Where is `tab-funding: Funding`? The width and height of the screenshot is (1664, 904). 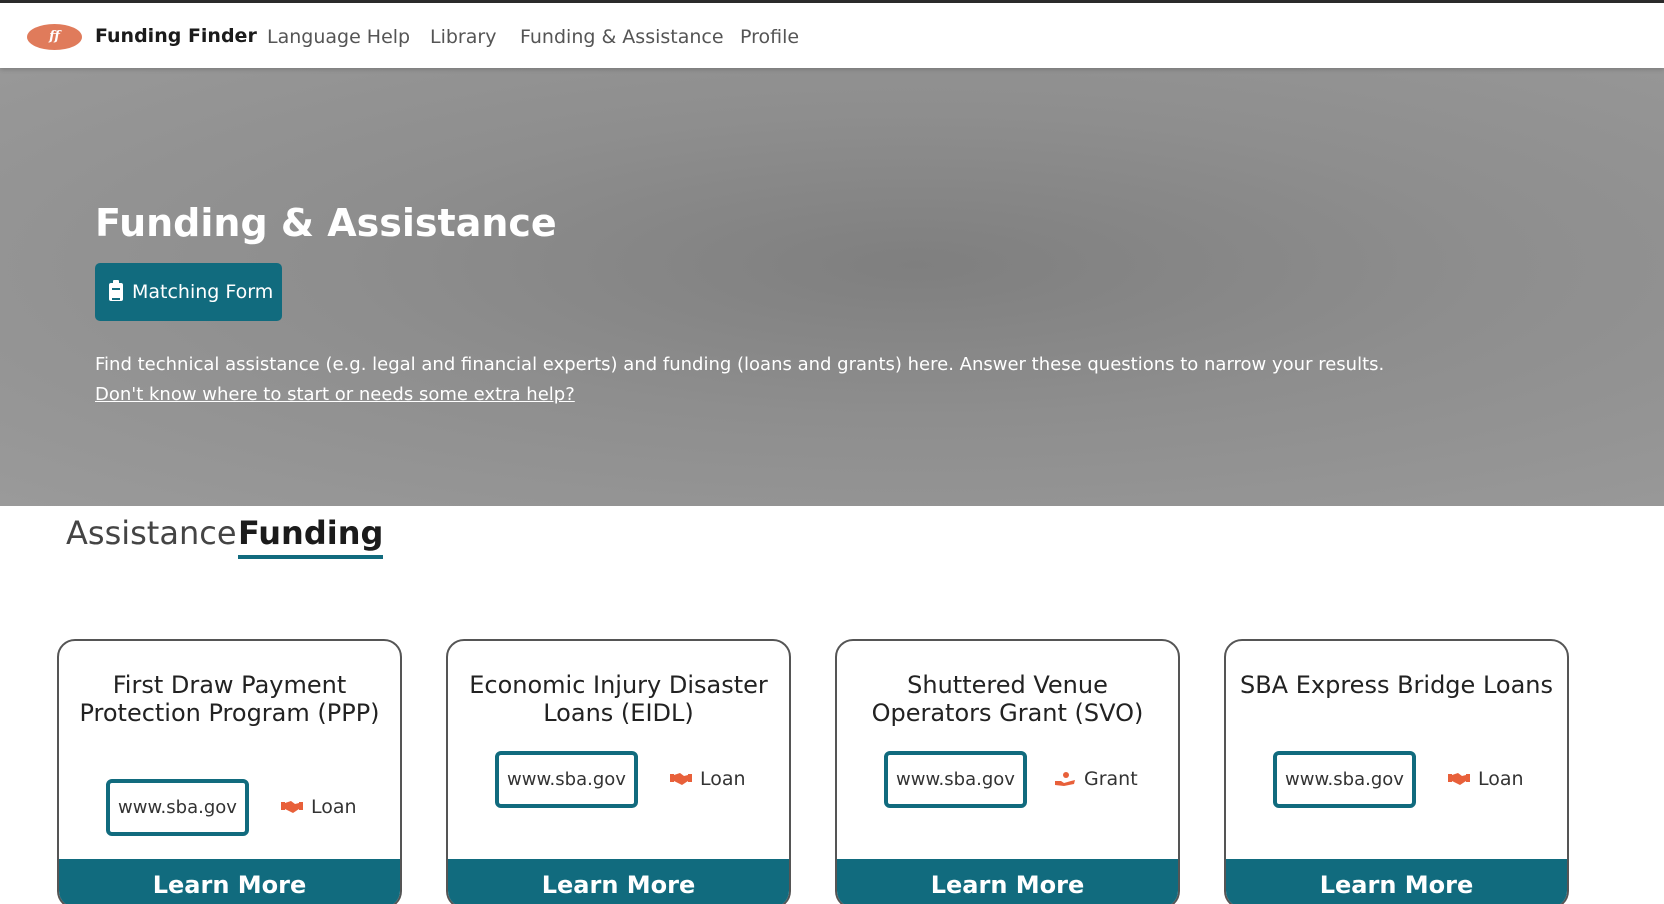
tab-funding: Funding is located at coordinates (311, 536).